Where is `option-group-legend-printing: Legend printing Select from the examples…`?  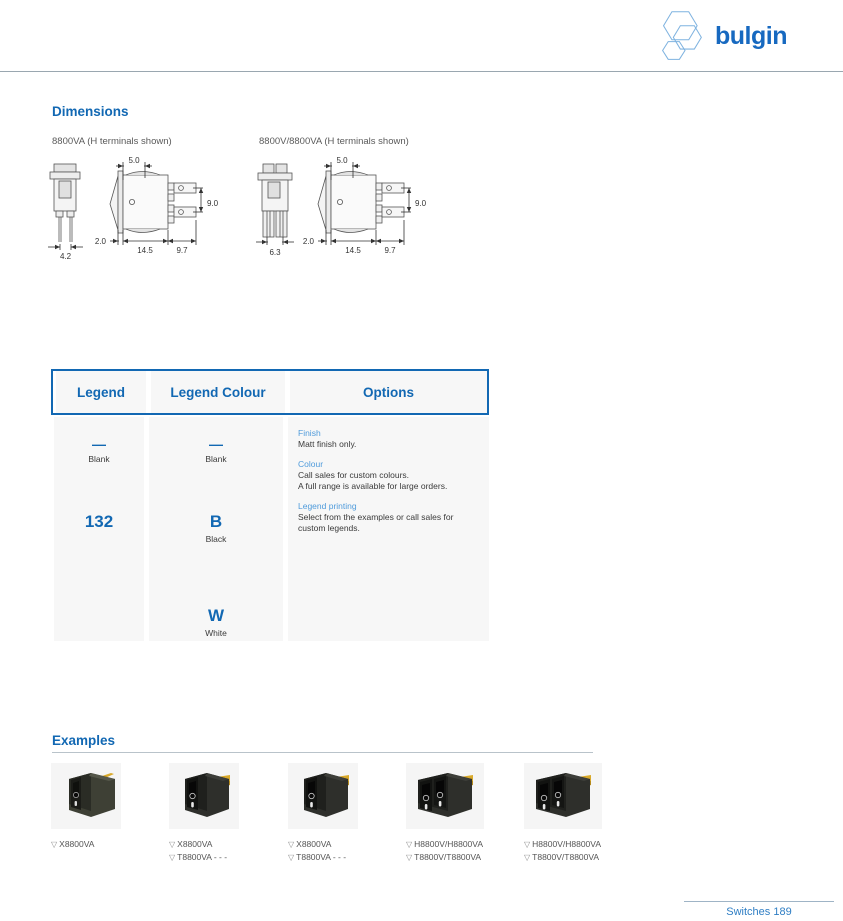 option-group-legend-printing: Legend printing Select from the examples… is located at coordinates (388, 517).